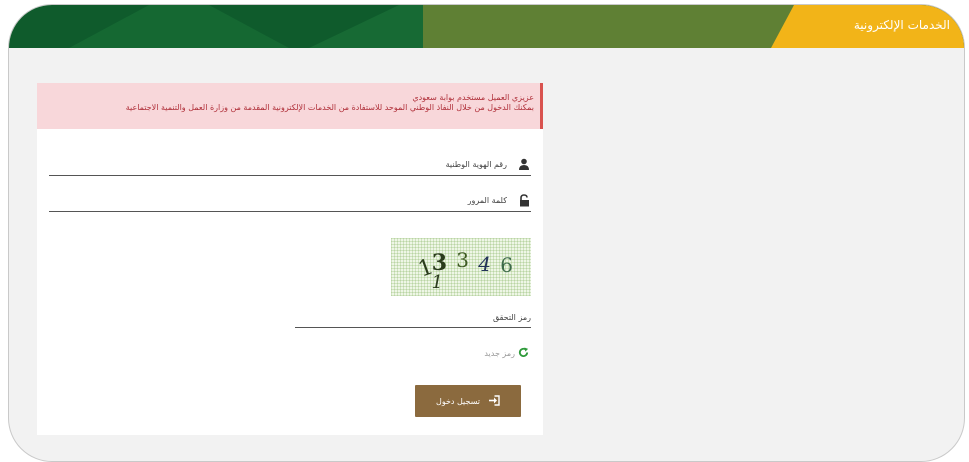 The image size is (969, 462). What do you see at coordinates (458, 401) in the screenshot?
I see `login-label: تسجيل دخول` at bounding box center [458, 401].